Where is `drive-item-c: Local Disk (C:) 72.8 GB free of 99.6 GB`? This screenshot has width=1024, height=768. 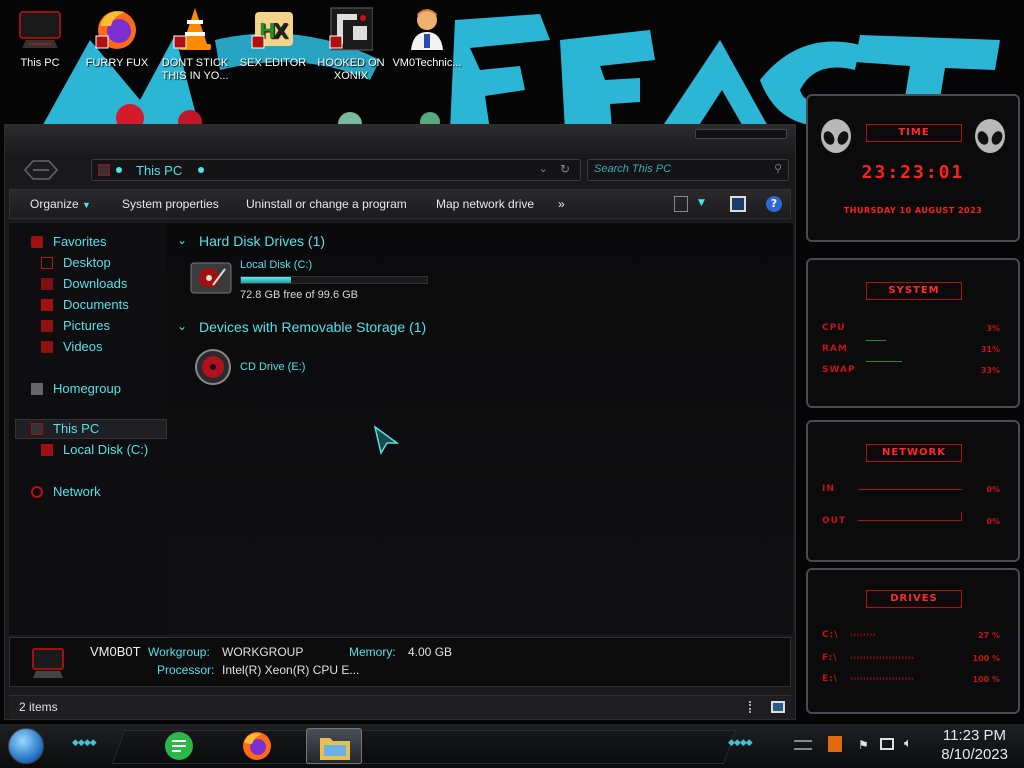 drive-item-c: Local Disk (C:) 72.8 GB free of 99.6 GB is located at coordinates (309, 281).